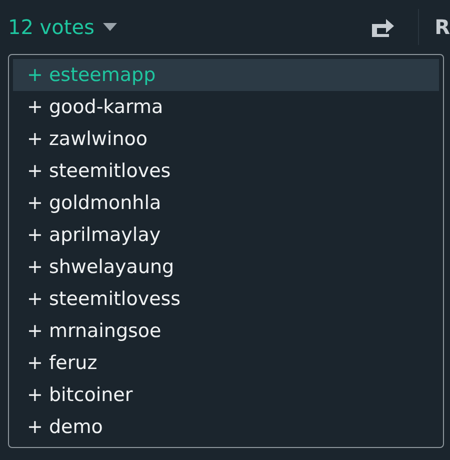 The width and height of the screenshot is (450, 460). I want to click on voter-item: + aprilmaylay, so click(226, 235).